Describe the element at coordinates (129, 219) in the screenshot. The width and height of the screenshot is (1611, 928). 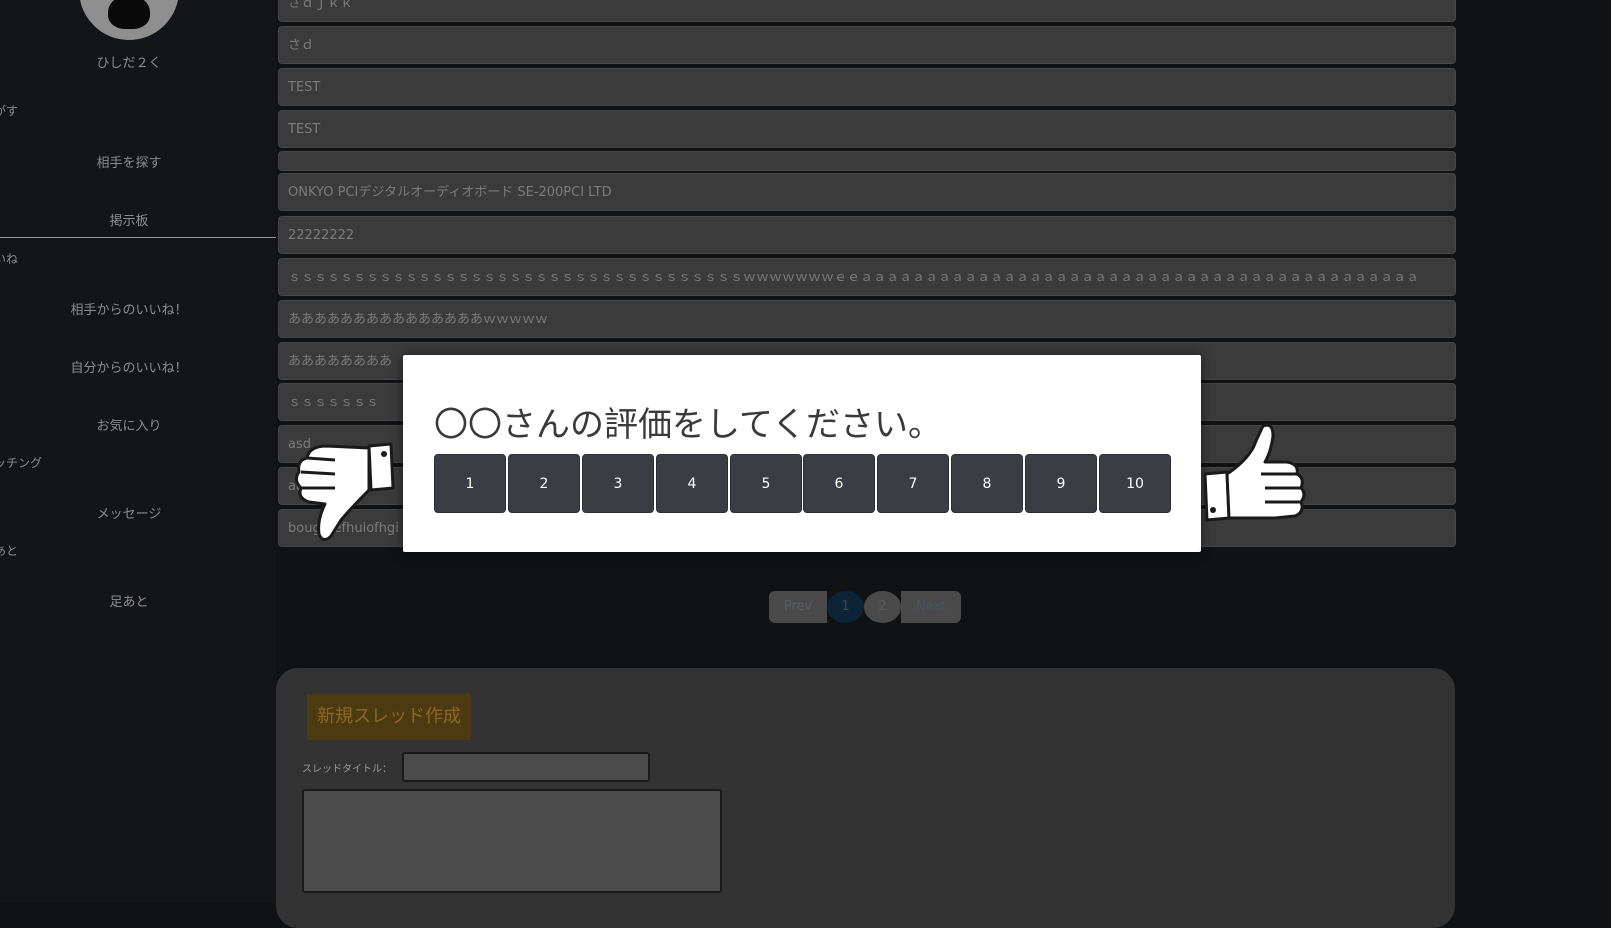
I see `sidebar-item-bulletin-board: 掲示板` at that location.